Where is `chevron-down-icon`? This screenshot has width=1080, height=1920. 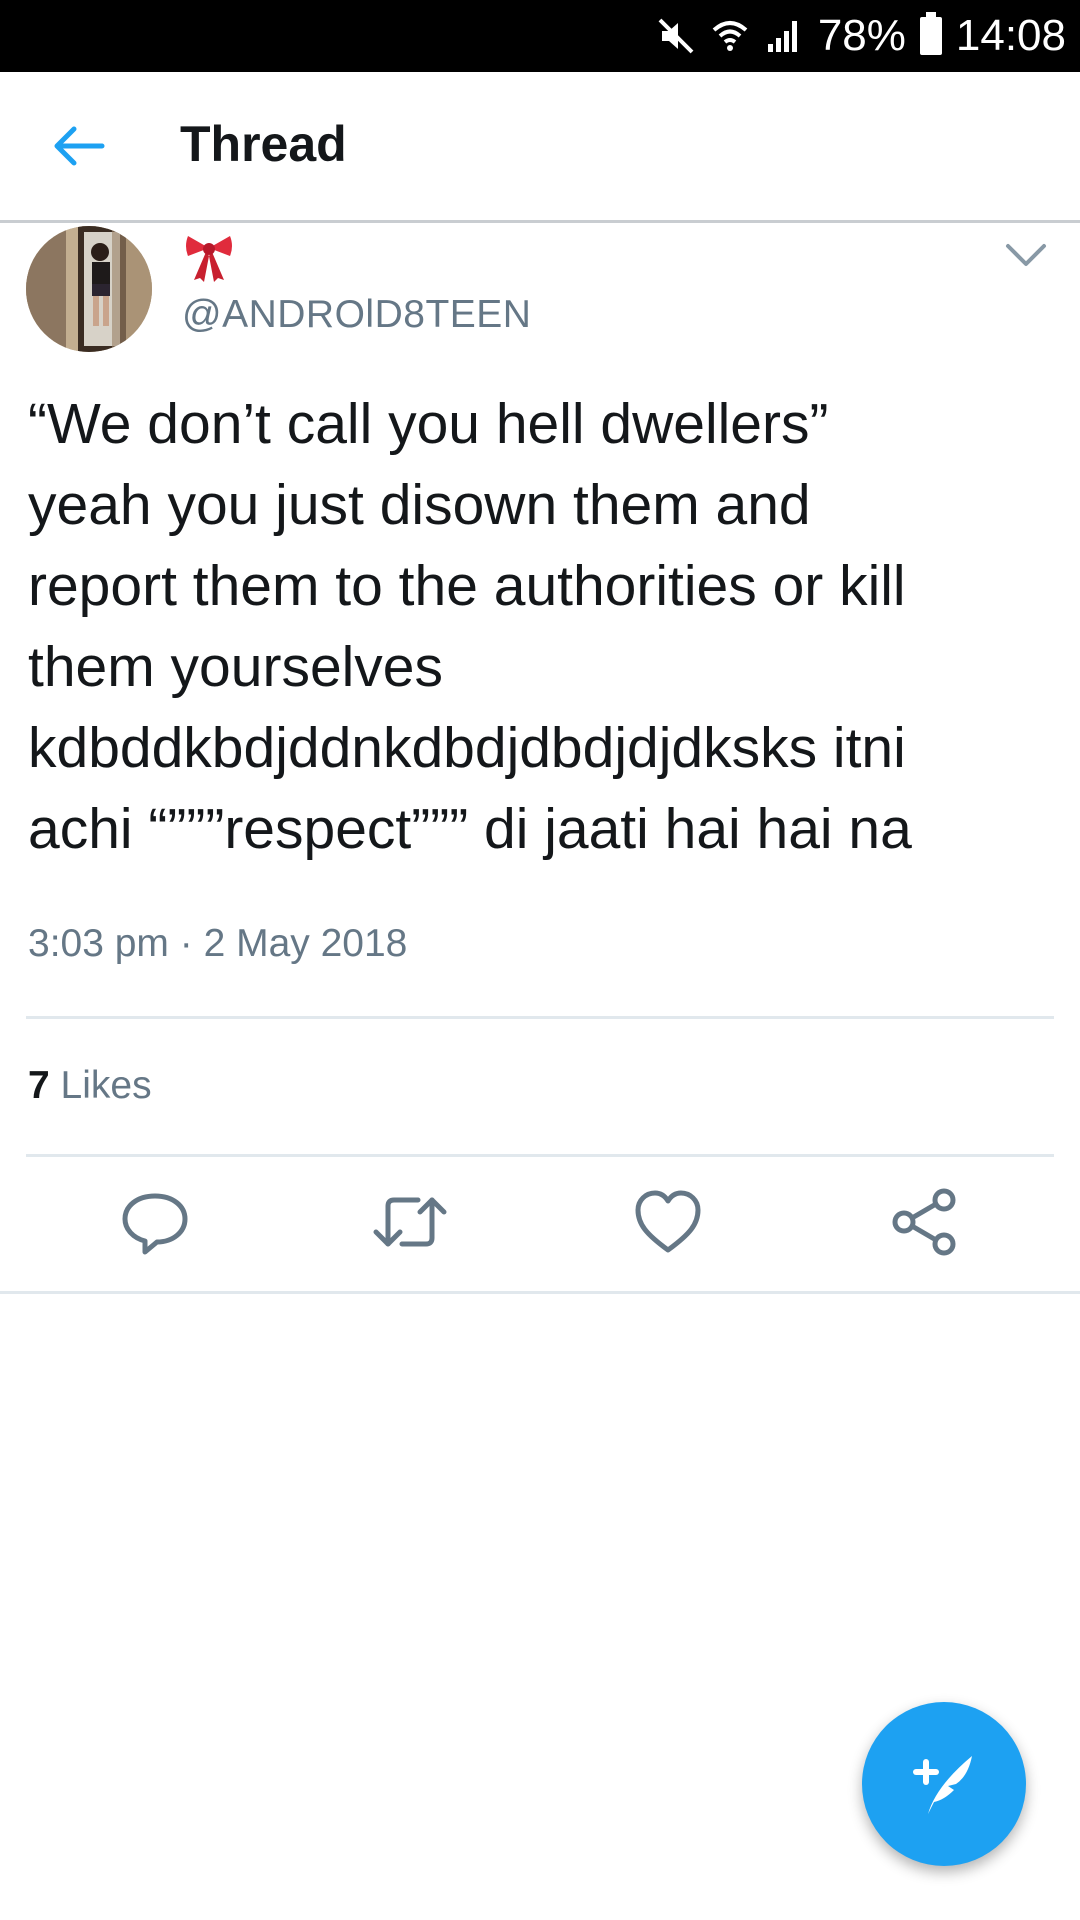 chevron-down-icon is located at coordinates (1026, 255).